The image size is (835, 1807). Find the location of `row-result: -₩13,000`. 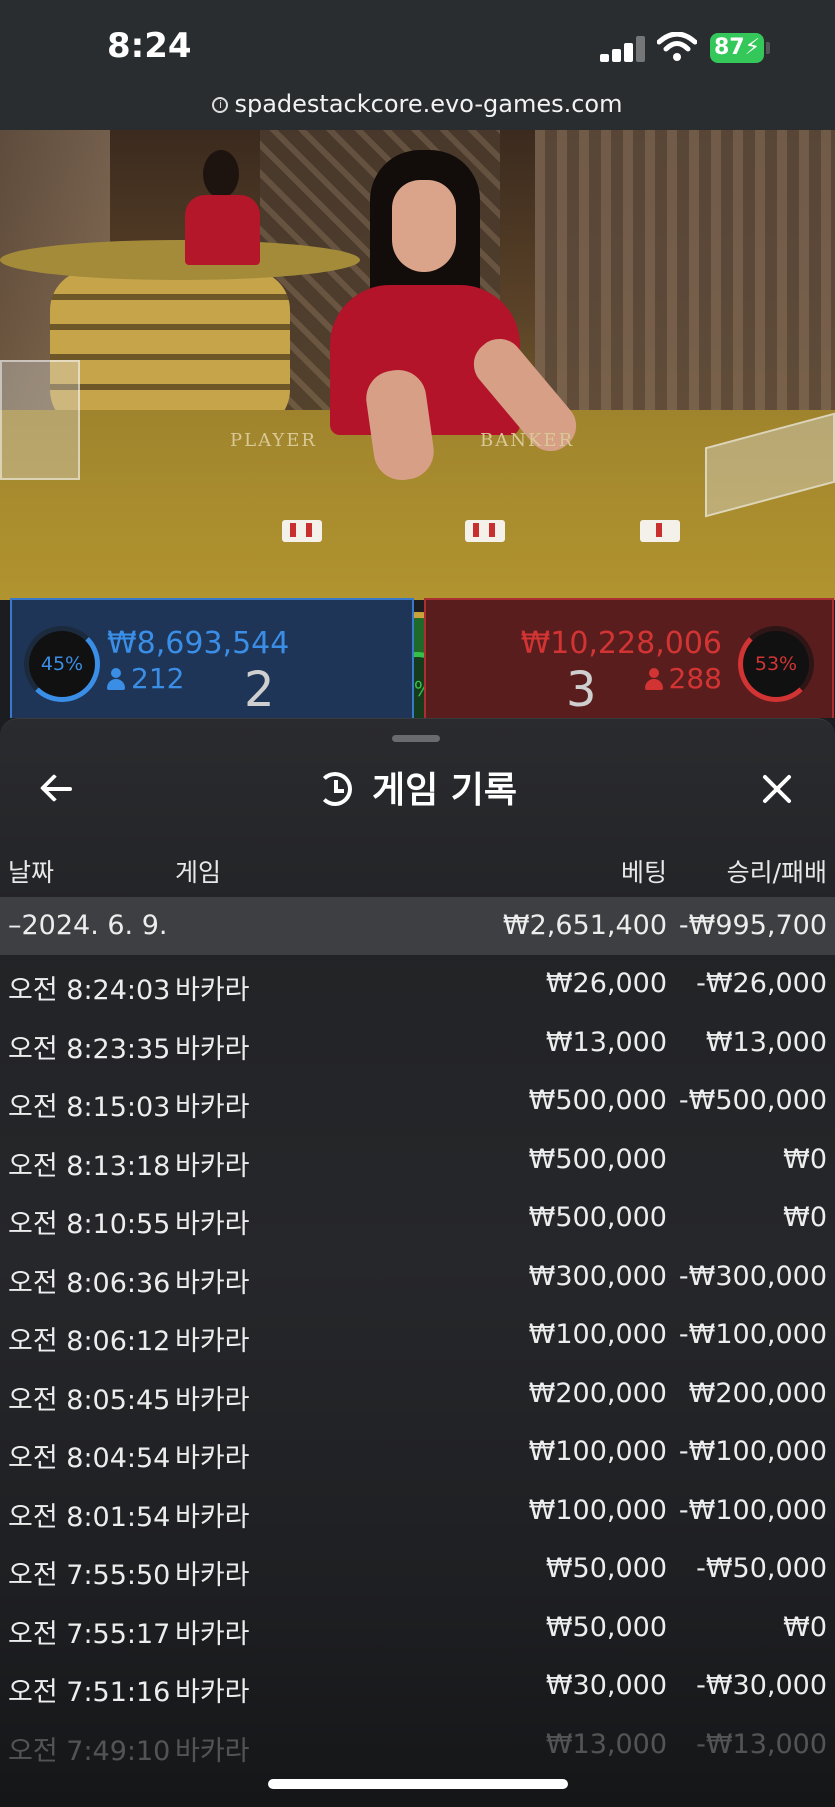

row-result: -₩13,000 is located at coordinates (761, 1744).